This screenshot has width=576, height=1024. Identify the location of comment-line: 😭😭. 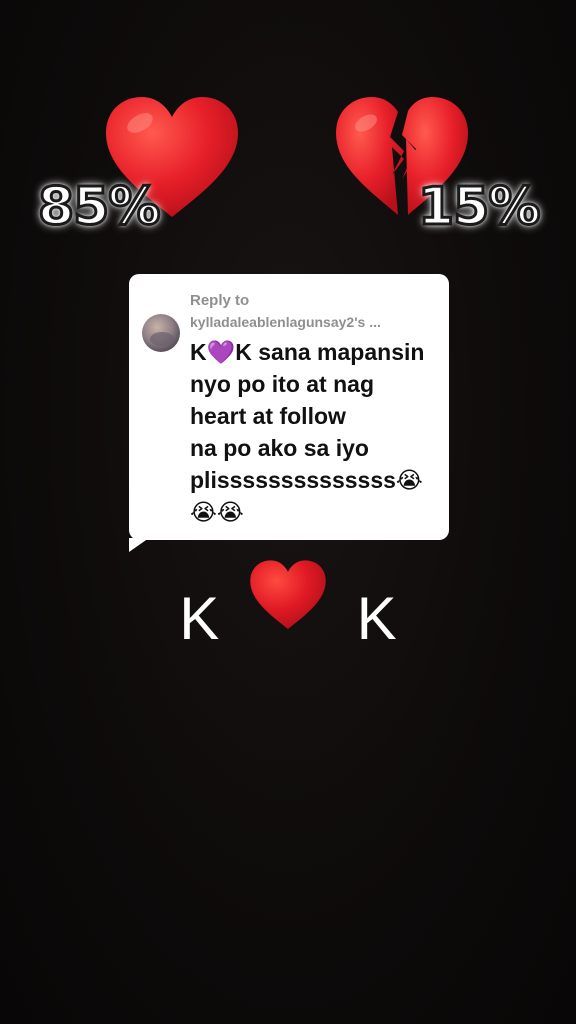
(217, 512).